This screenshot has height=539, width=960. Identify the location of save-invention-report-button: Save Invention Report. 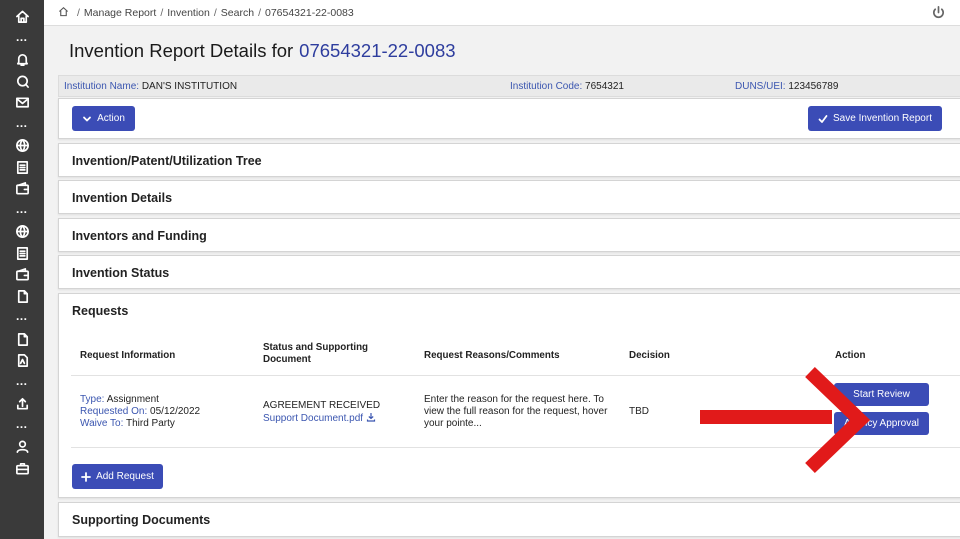
(875, 118).